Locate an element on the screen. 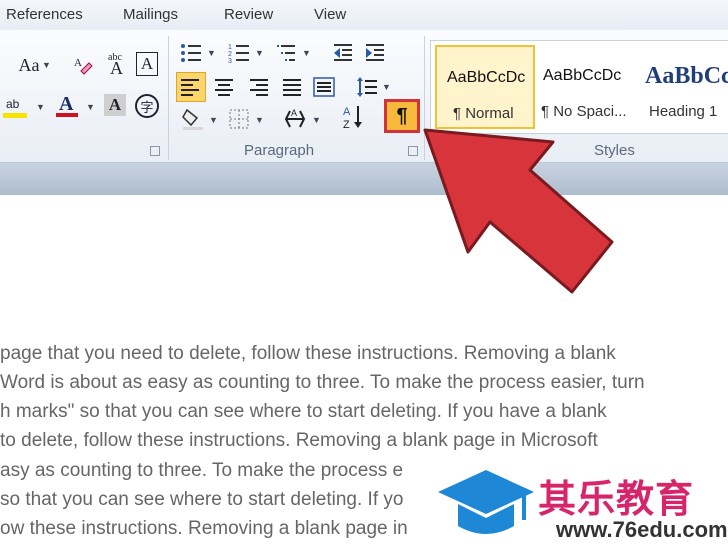 This screenshot has width=728, height=546. watermark-title: 其乐教育 is located at coordinates (616, 500).